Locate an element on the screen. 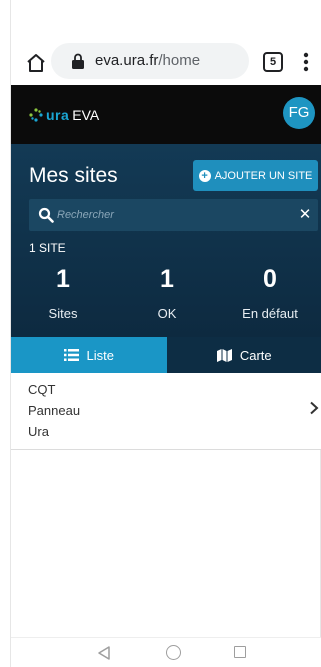  close-icon: ✕ is located at coordinates (305, 215).